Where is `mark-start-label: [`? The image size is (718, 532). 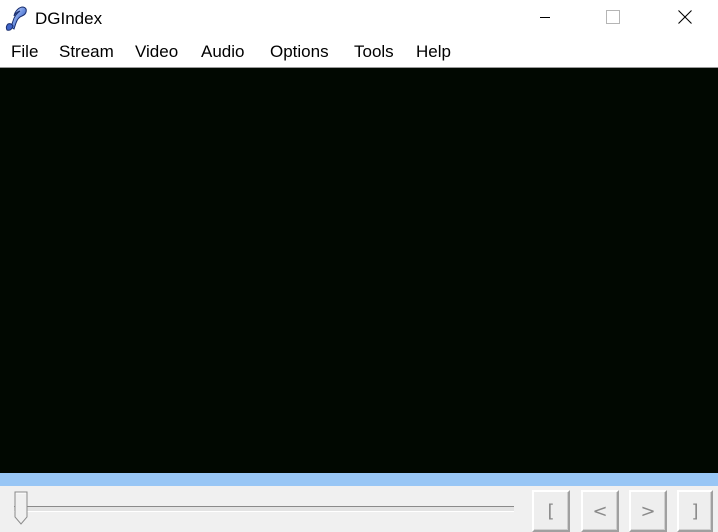 mark-start-label: [ is located at coordinates (551, 511).